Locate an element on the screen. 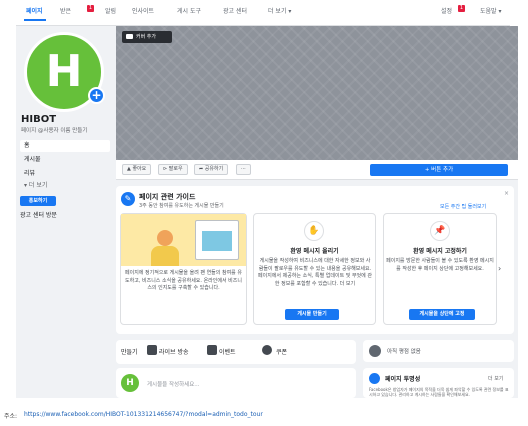 The height and width of the screenshot is (426, 528). create-username-link: 페이지 @사용자 이름 만들기 is located at coordinates (54, 130).